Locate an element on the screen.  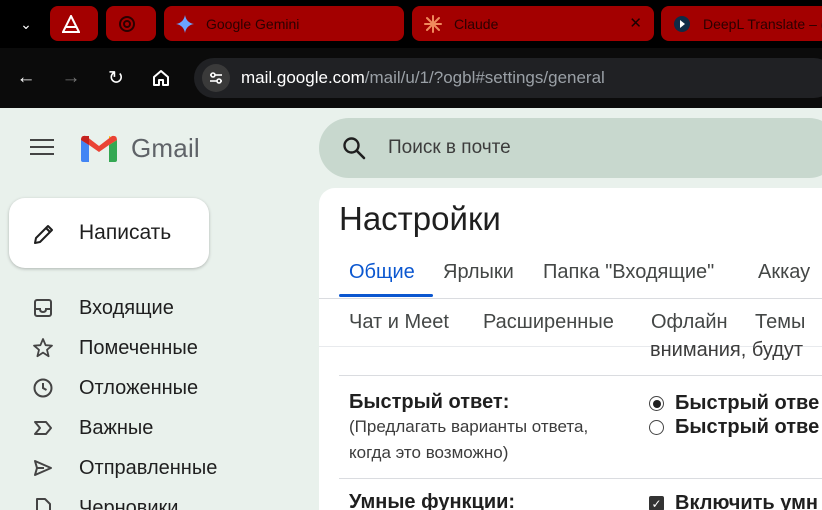
clipped-setting-text: внимания, будут is located at coordinates (727, 350).